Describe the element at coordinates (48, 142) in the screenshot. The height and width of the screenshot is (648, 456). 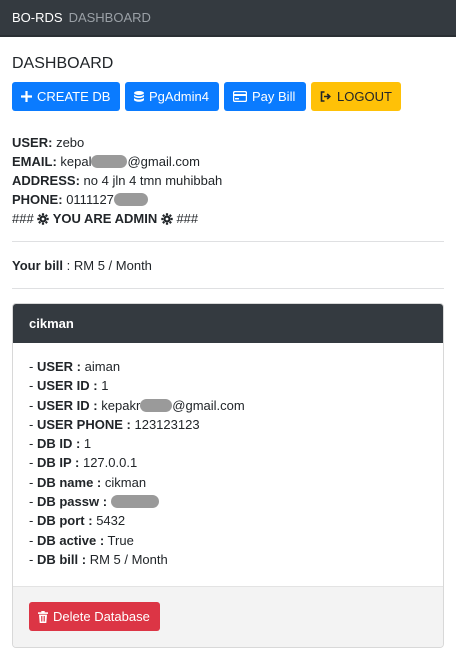
I see `user-row: USER: zebo` at that location.